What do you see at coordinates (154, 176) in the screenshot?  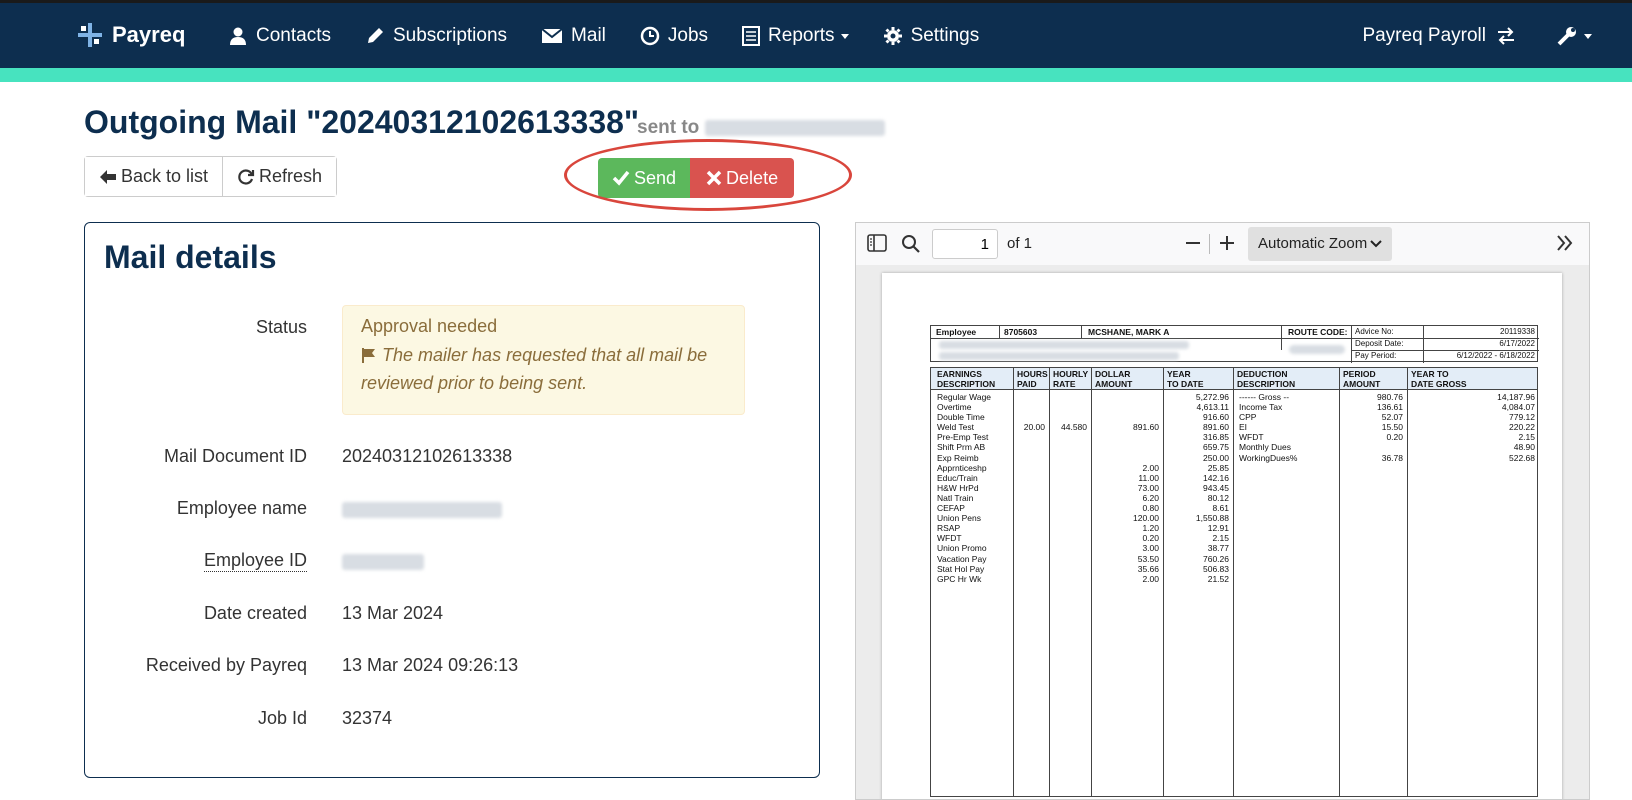 I see `back-to-list-button: Back to list` at bounding box center [154, 176].